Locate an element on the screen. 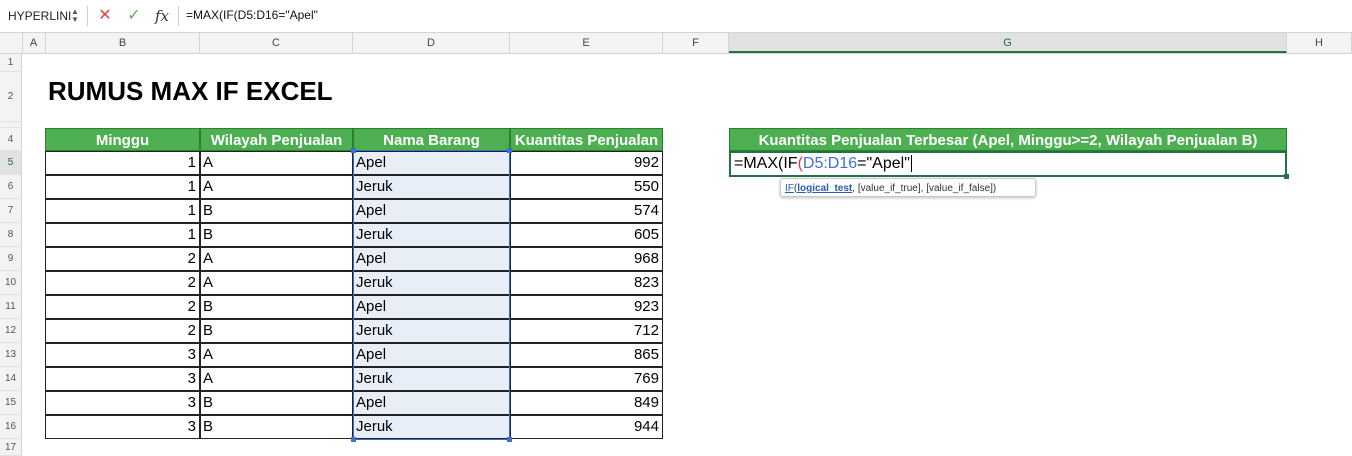 This screenshot has height=456, width=1352. row-header-1: 1 is located at coordinates (11, 63).